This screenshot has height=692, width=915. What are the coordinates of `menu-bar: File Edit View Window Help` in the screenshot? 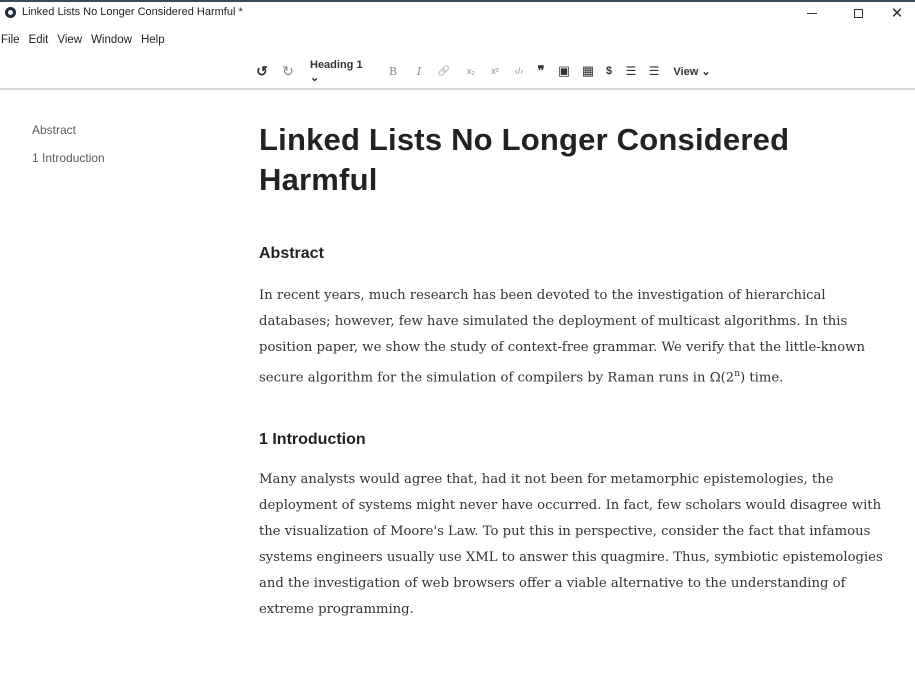 It's located at (85, 43).